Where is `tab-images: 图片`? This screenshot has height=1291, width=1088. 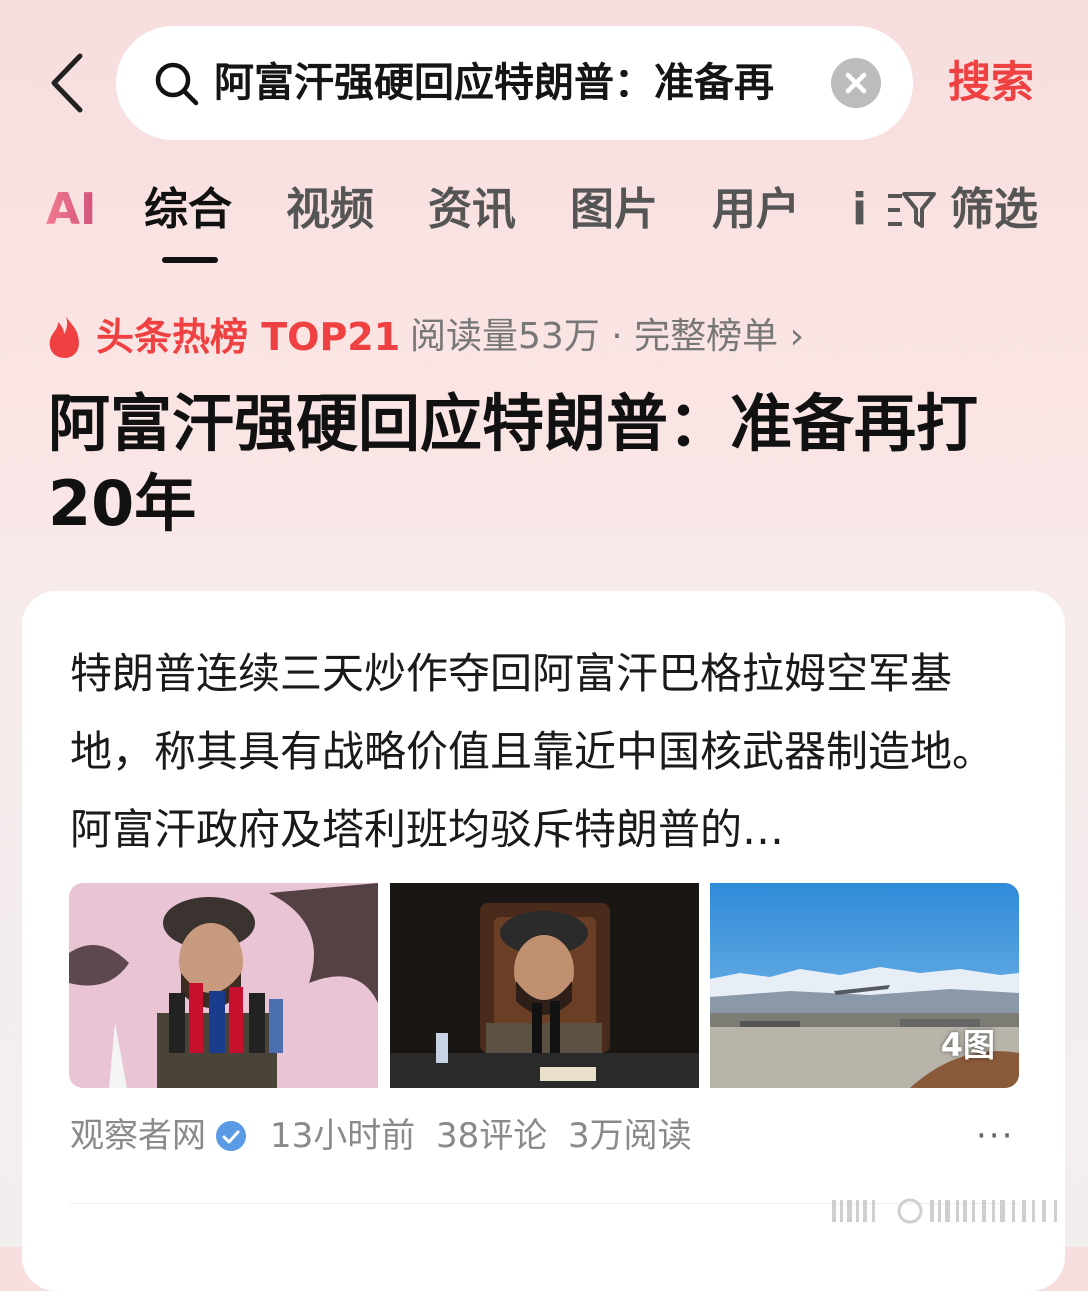 tab-images: 图片 is located at coordinates (614, 210).